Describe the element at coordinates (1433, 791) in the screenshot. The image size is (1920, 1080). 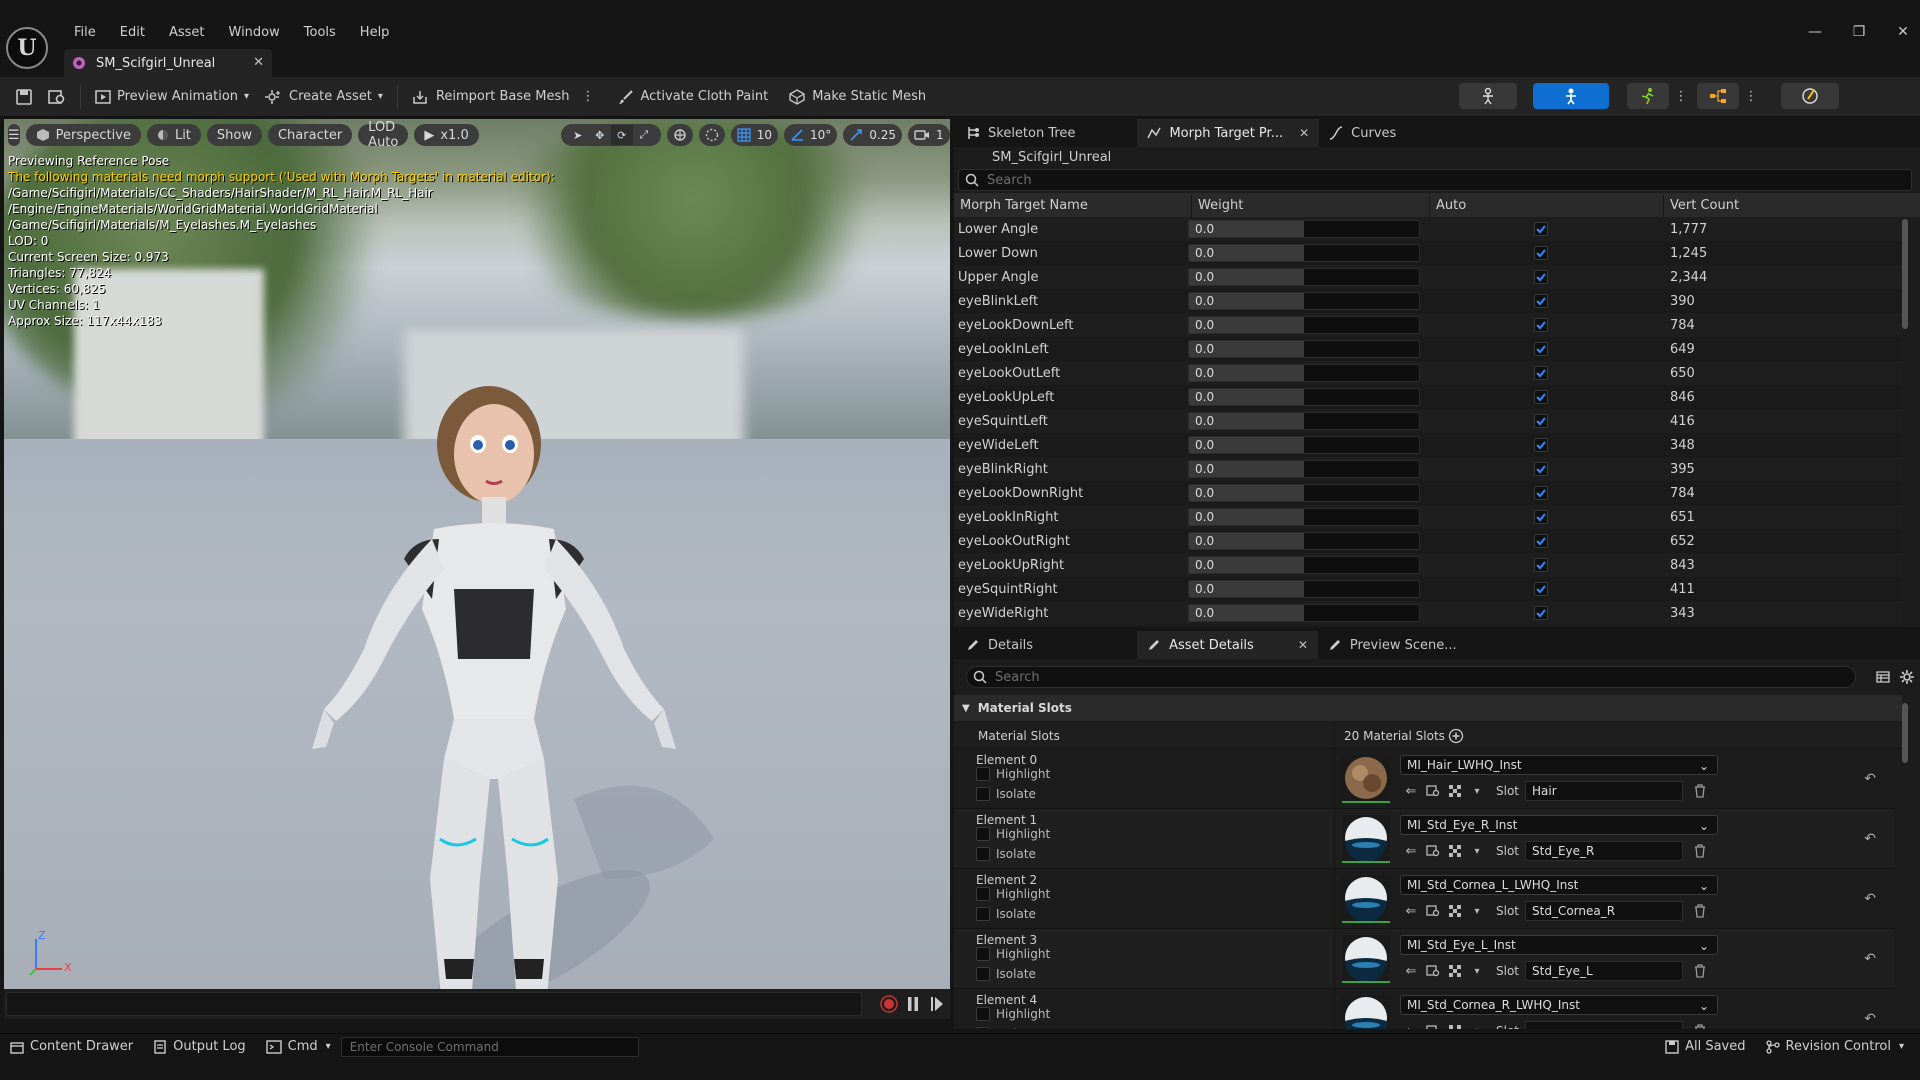
I see `browse-asset-icon` at that location.